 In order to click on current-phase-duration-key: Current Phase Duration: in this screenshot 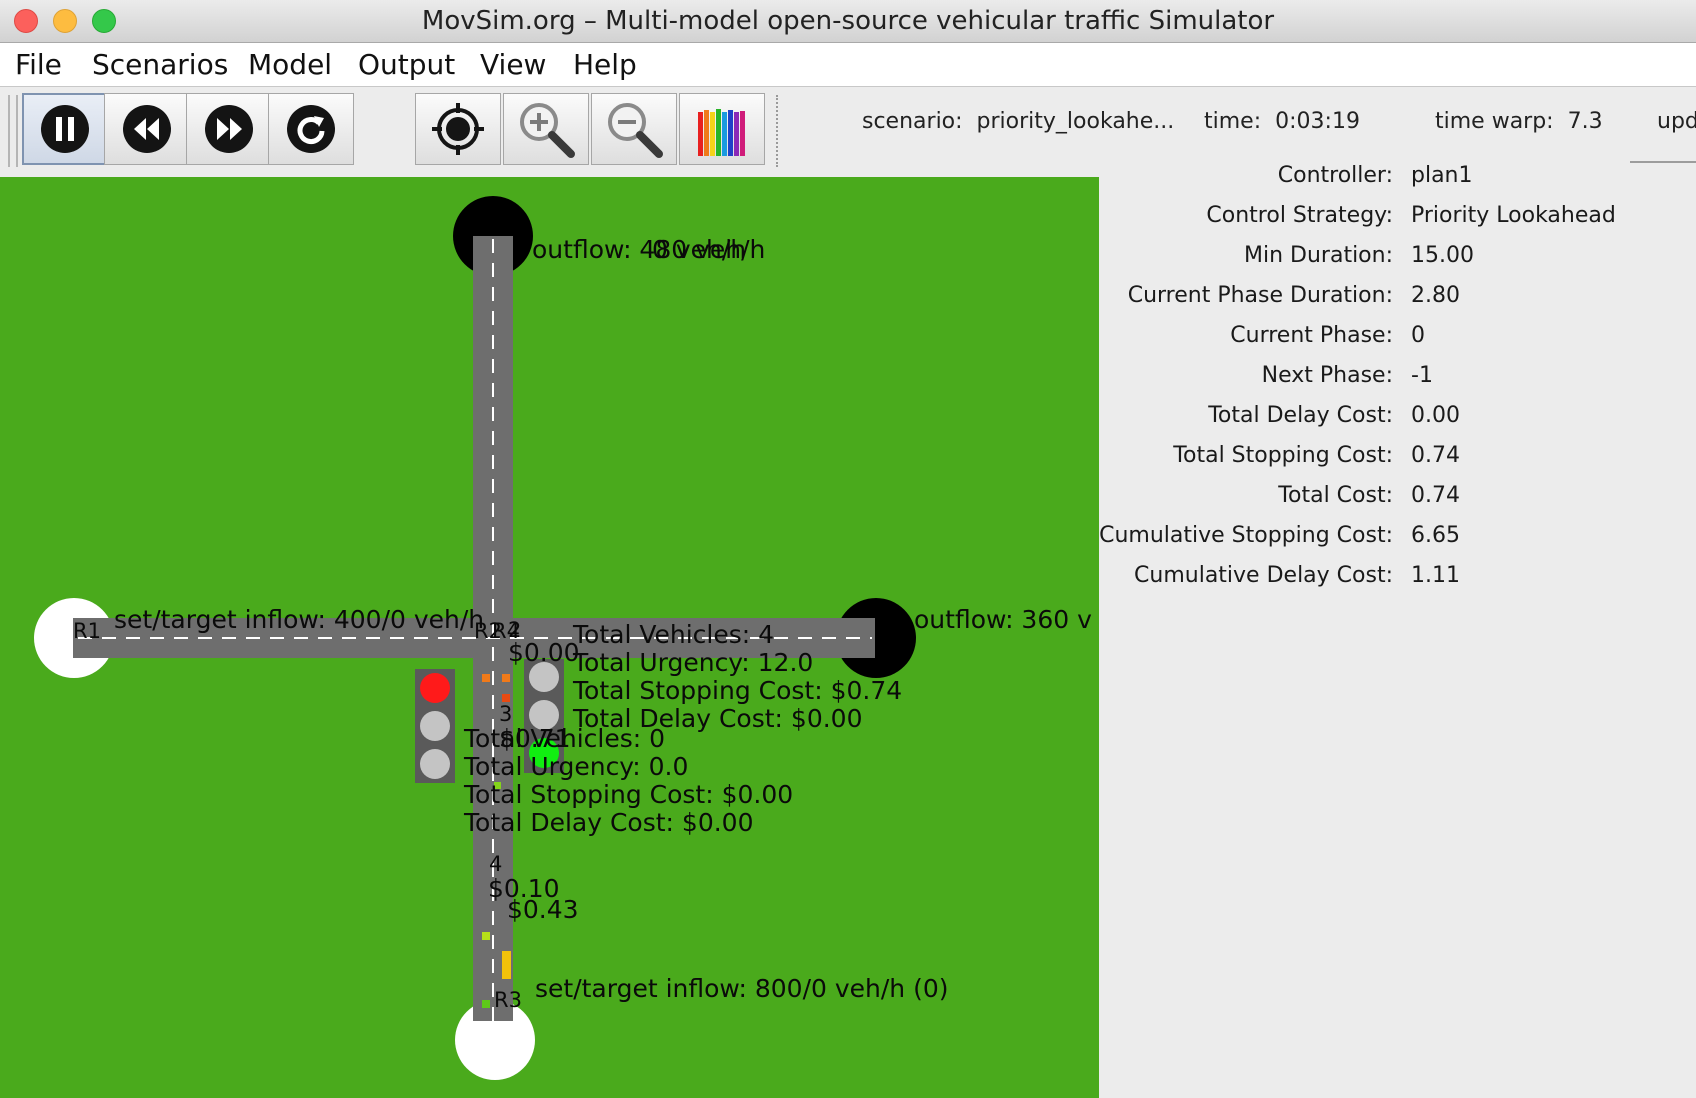, I will do `click(1260, 295)`.